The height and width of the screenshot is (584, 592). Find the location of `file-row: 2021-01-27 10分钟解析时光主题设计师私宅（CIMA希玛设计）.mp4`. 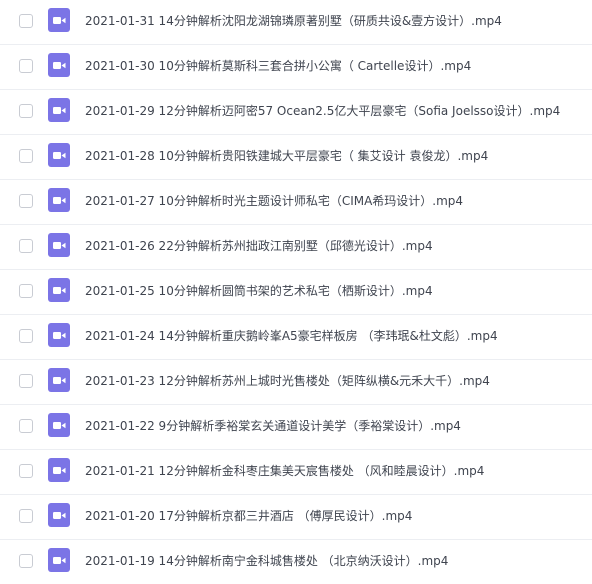

file-row: 2021-01-27 10分钟解析时光主题设计师私宅（CIMA希玛设计）.mp4 is located at coordinates (296, 202).